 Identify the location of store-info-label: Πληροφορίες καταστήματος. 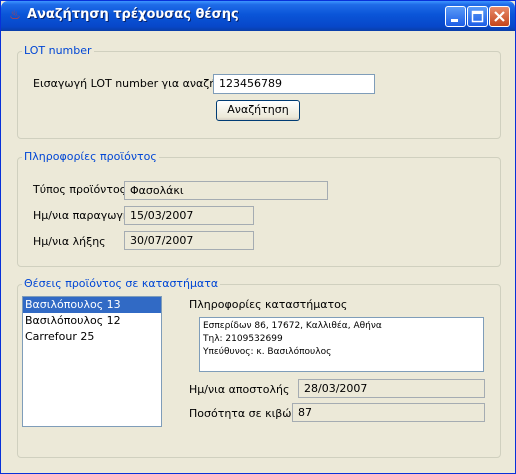
(268, 304).